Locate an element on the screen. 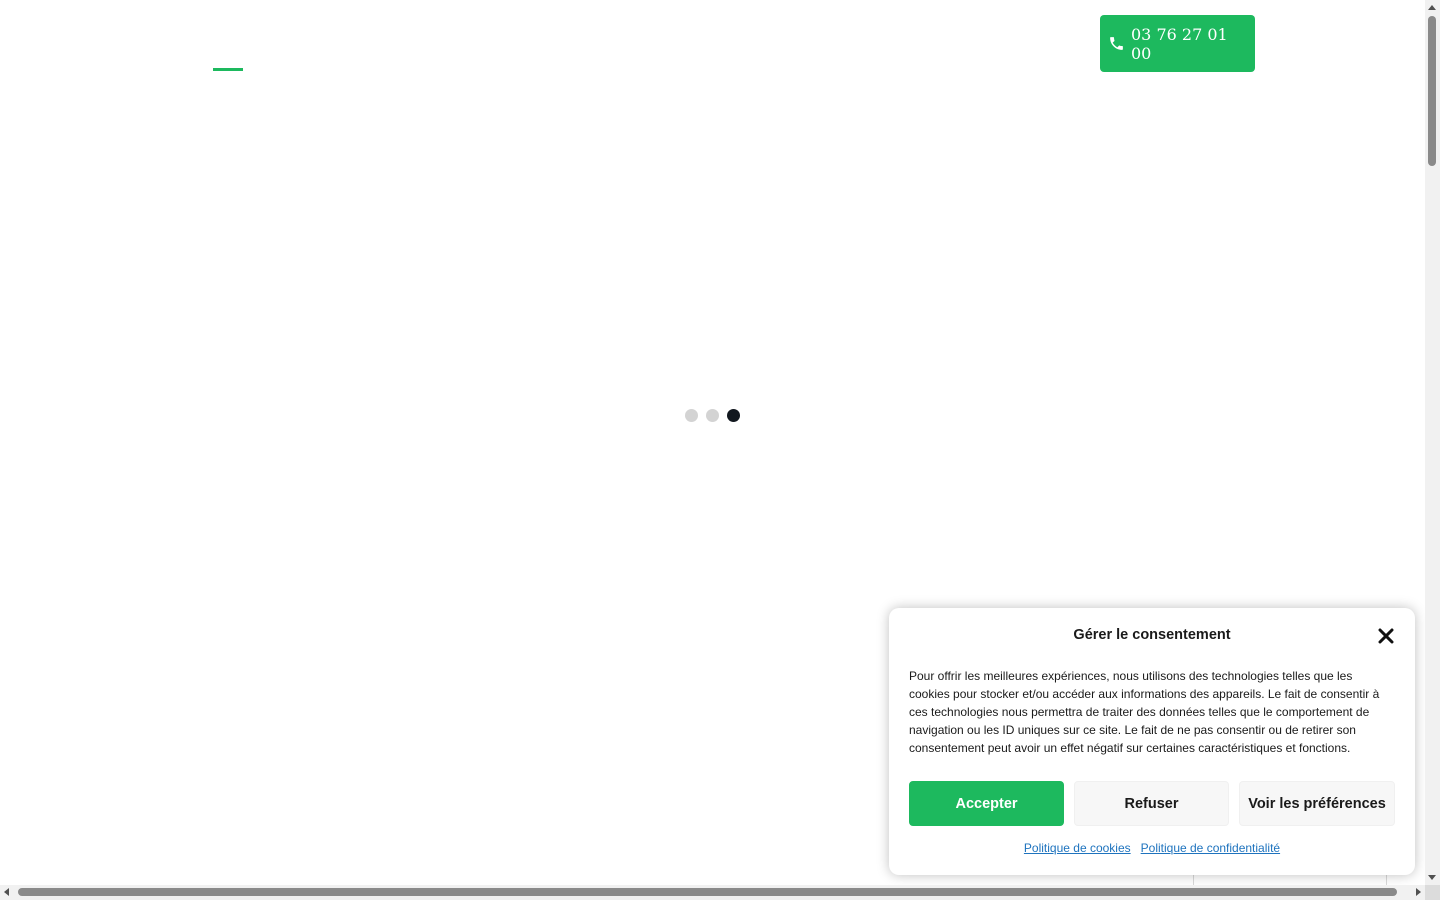 Image resolution: width=1440 pixels, height=900 pixels. consent-button-row: Accepter Refuser Voir les préférences is located at coordinates (1152, 803).